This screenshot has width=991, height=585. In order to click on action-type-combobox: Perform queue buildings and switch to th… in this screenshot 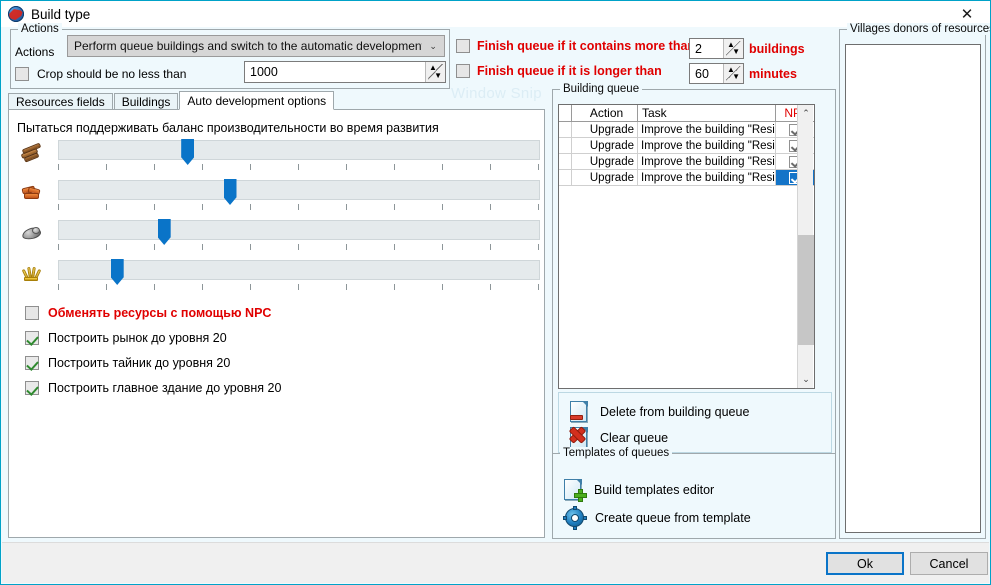, I will do `click(256, 46)`.